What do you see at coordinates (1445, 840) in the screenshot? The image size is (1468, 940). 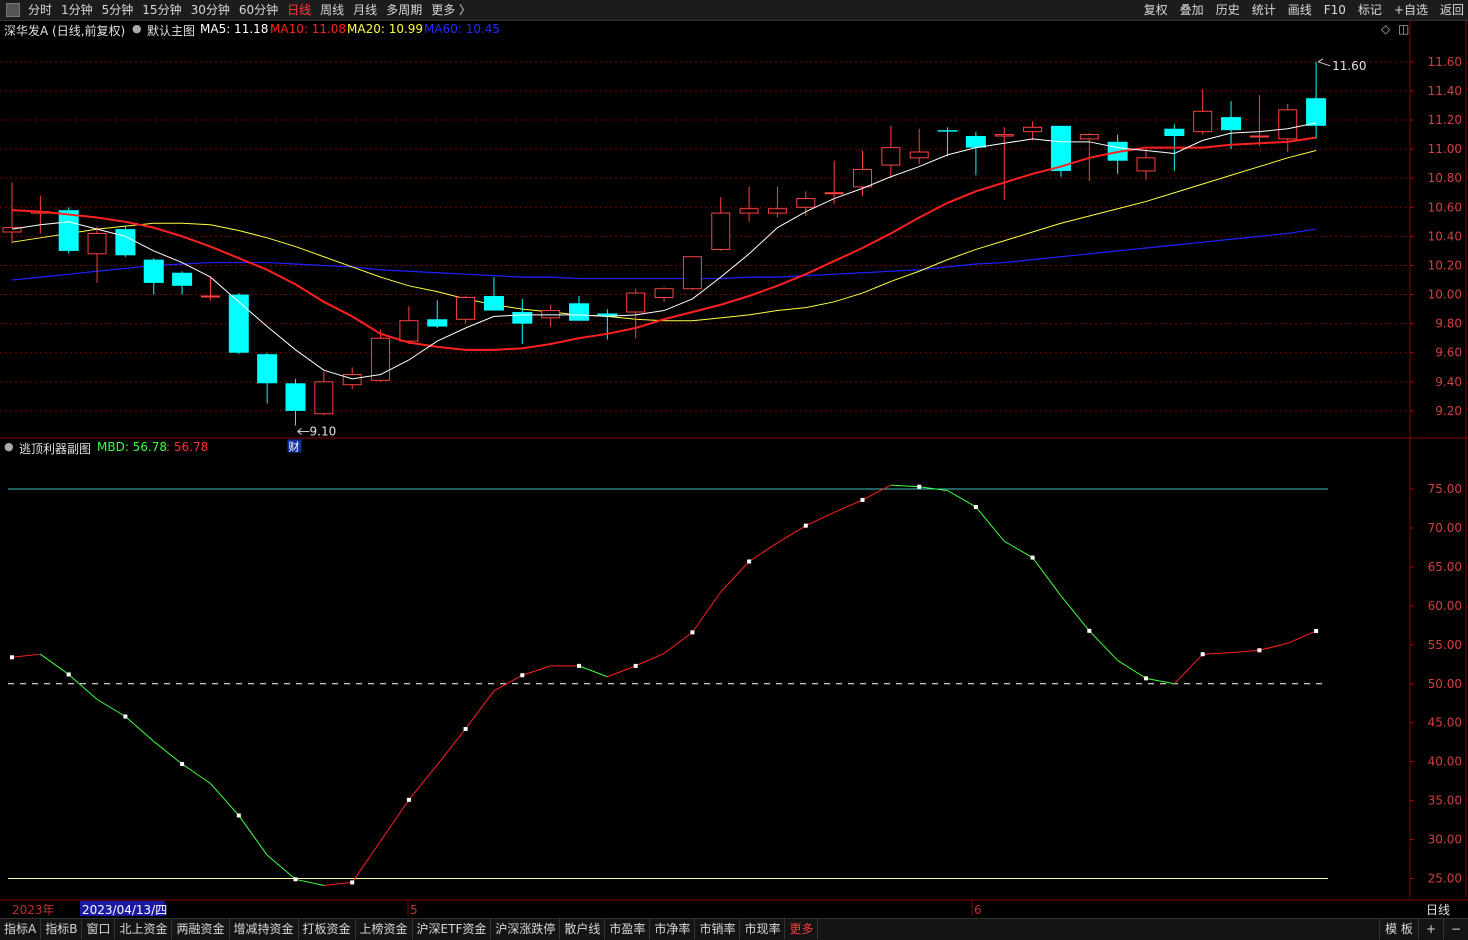 I see `sub-tick-label: 30.00` at bounding box center [1445, 840].